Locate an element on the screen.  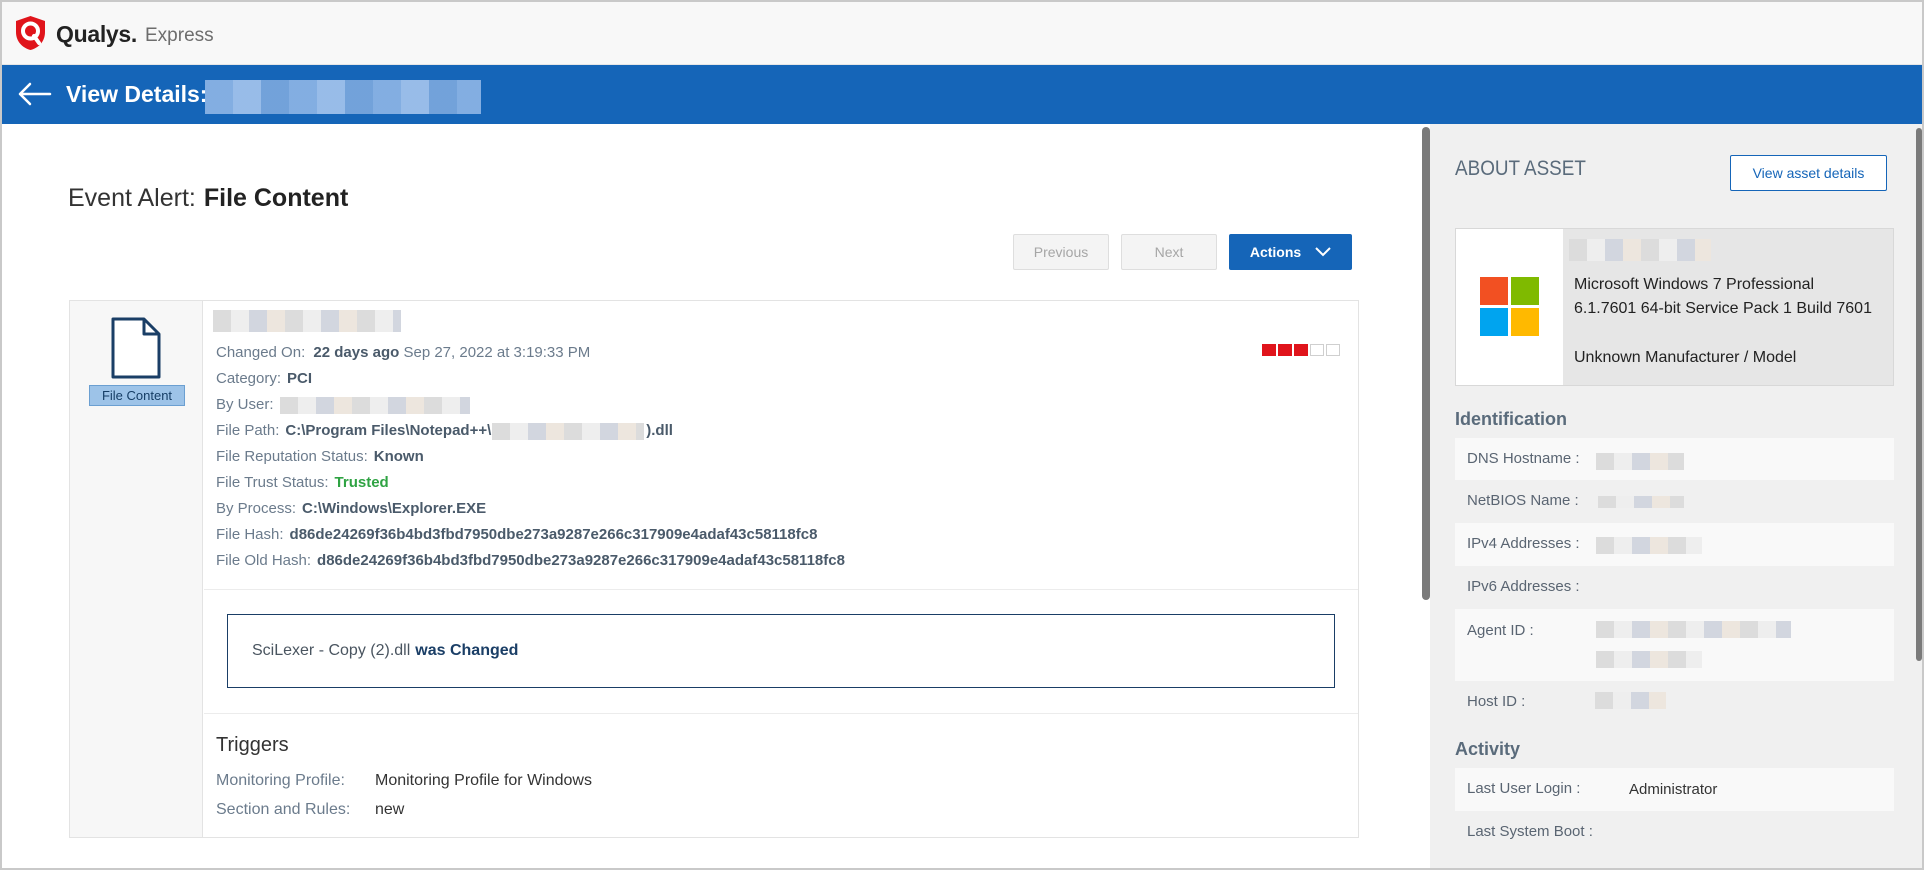
redacted-netbios is located at coordinates (1641, 502).